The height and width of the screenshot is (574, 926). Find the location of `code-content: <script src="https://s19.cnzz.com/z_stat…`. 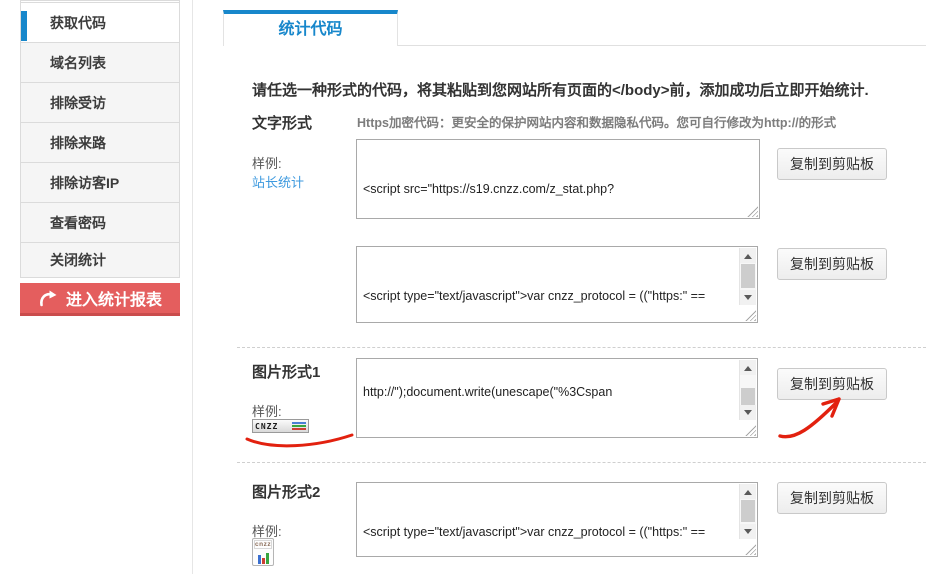

code-content: <script src="https://s19.cnzz.com/z_stat… is located at coordinates (489, 189).